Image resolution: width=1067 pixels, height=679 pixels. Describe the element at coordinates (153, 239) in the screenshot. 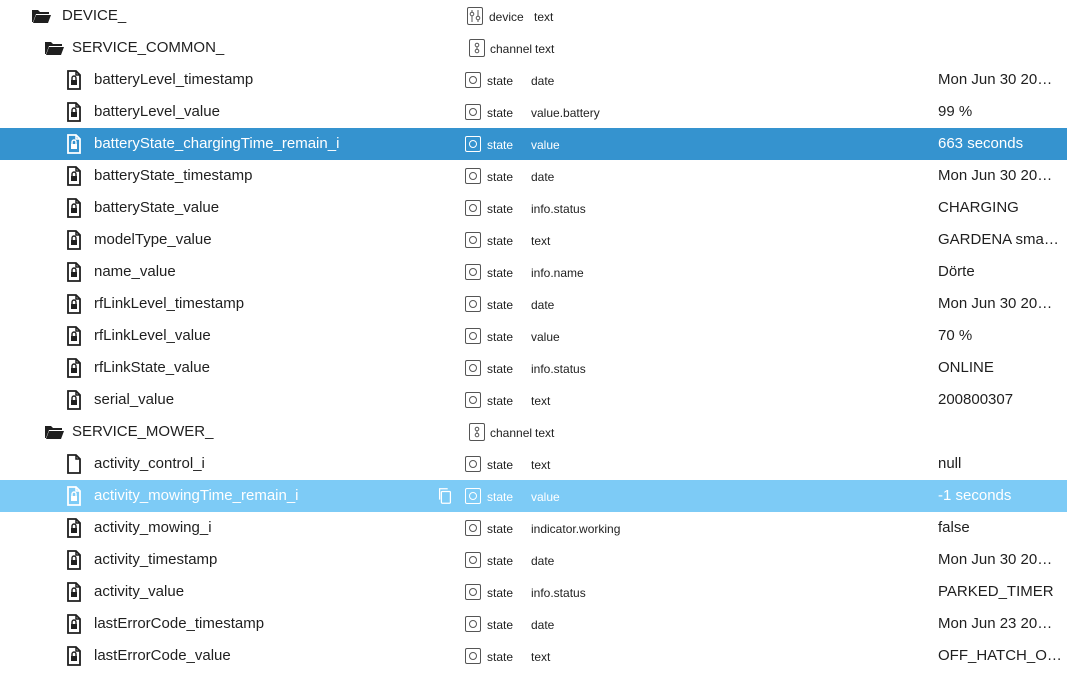

I see `state-name: modelType_value` at that location.